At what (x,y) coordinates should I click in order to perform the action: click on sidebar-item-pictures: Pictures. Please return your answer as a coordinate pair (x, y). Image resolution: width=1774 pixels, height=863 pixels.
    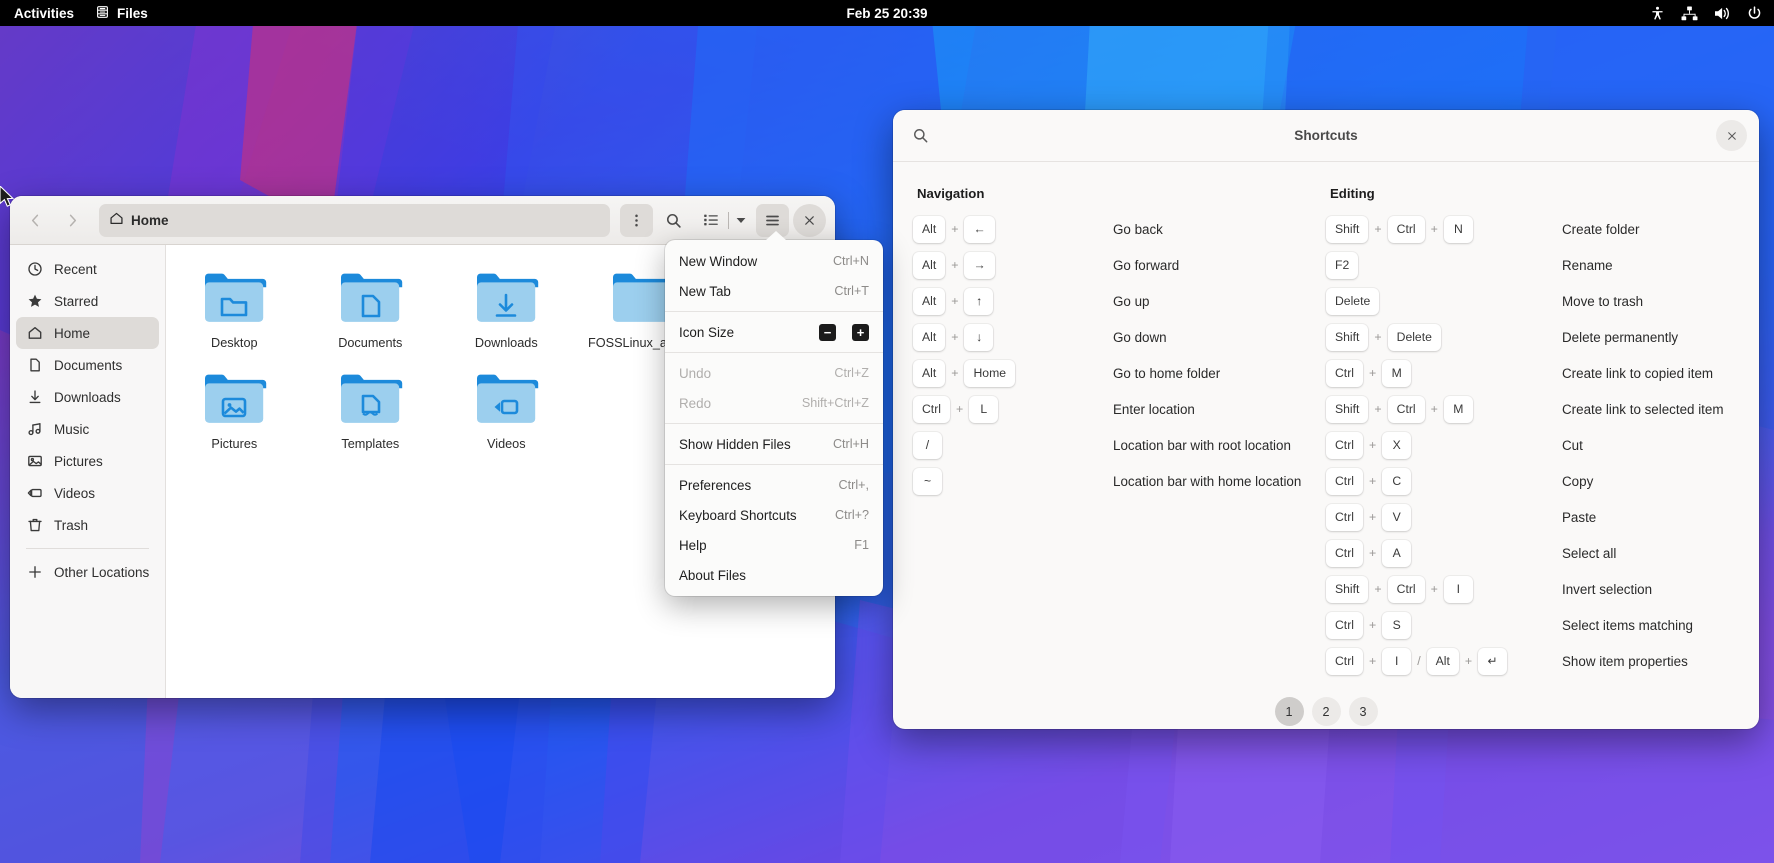
    Looking at the image, I should click on (87, 461).